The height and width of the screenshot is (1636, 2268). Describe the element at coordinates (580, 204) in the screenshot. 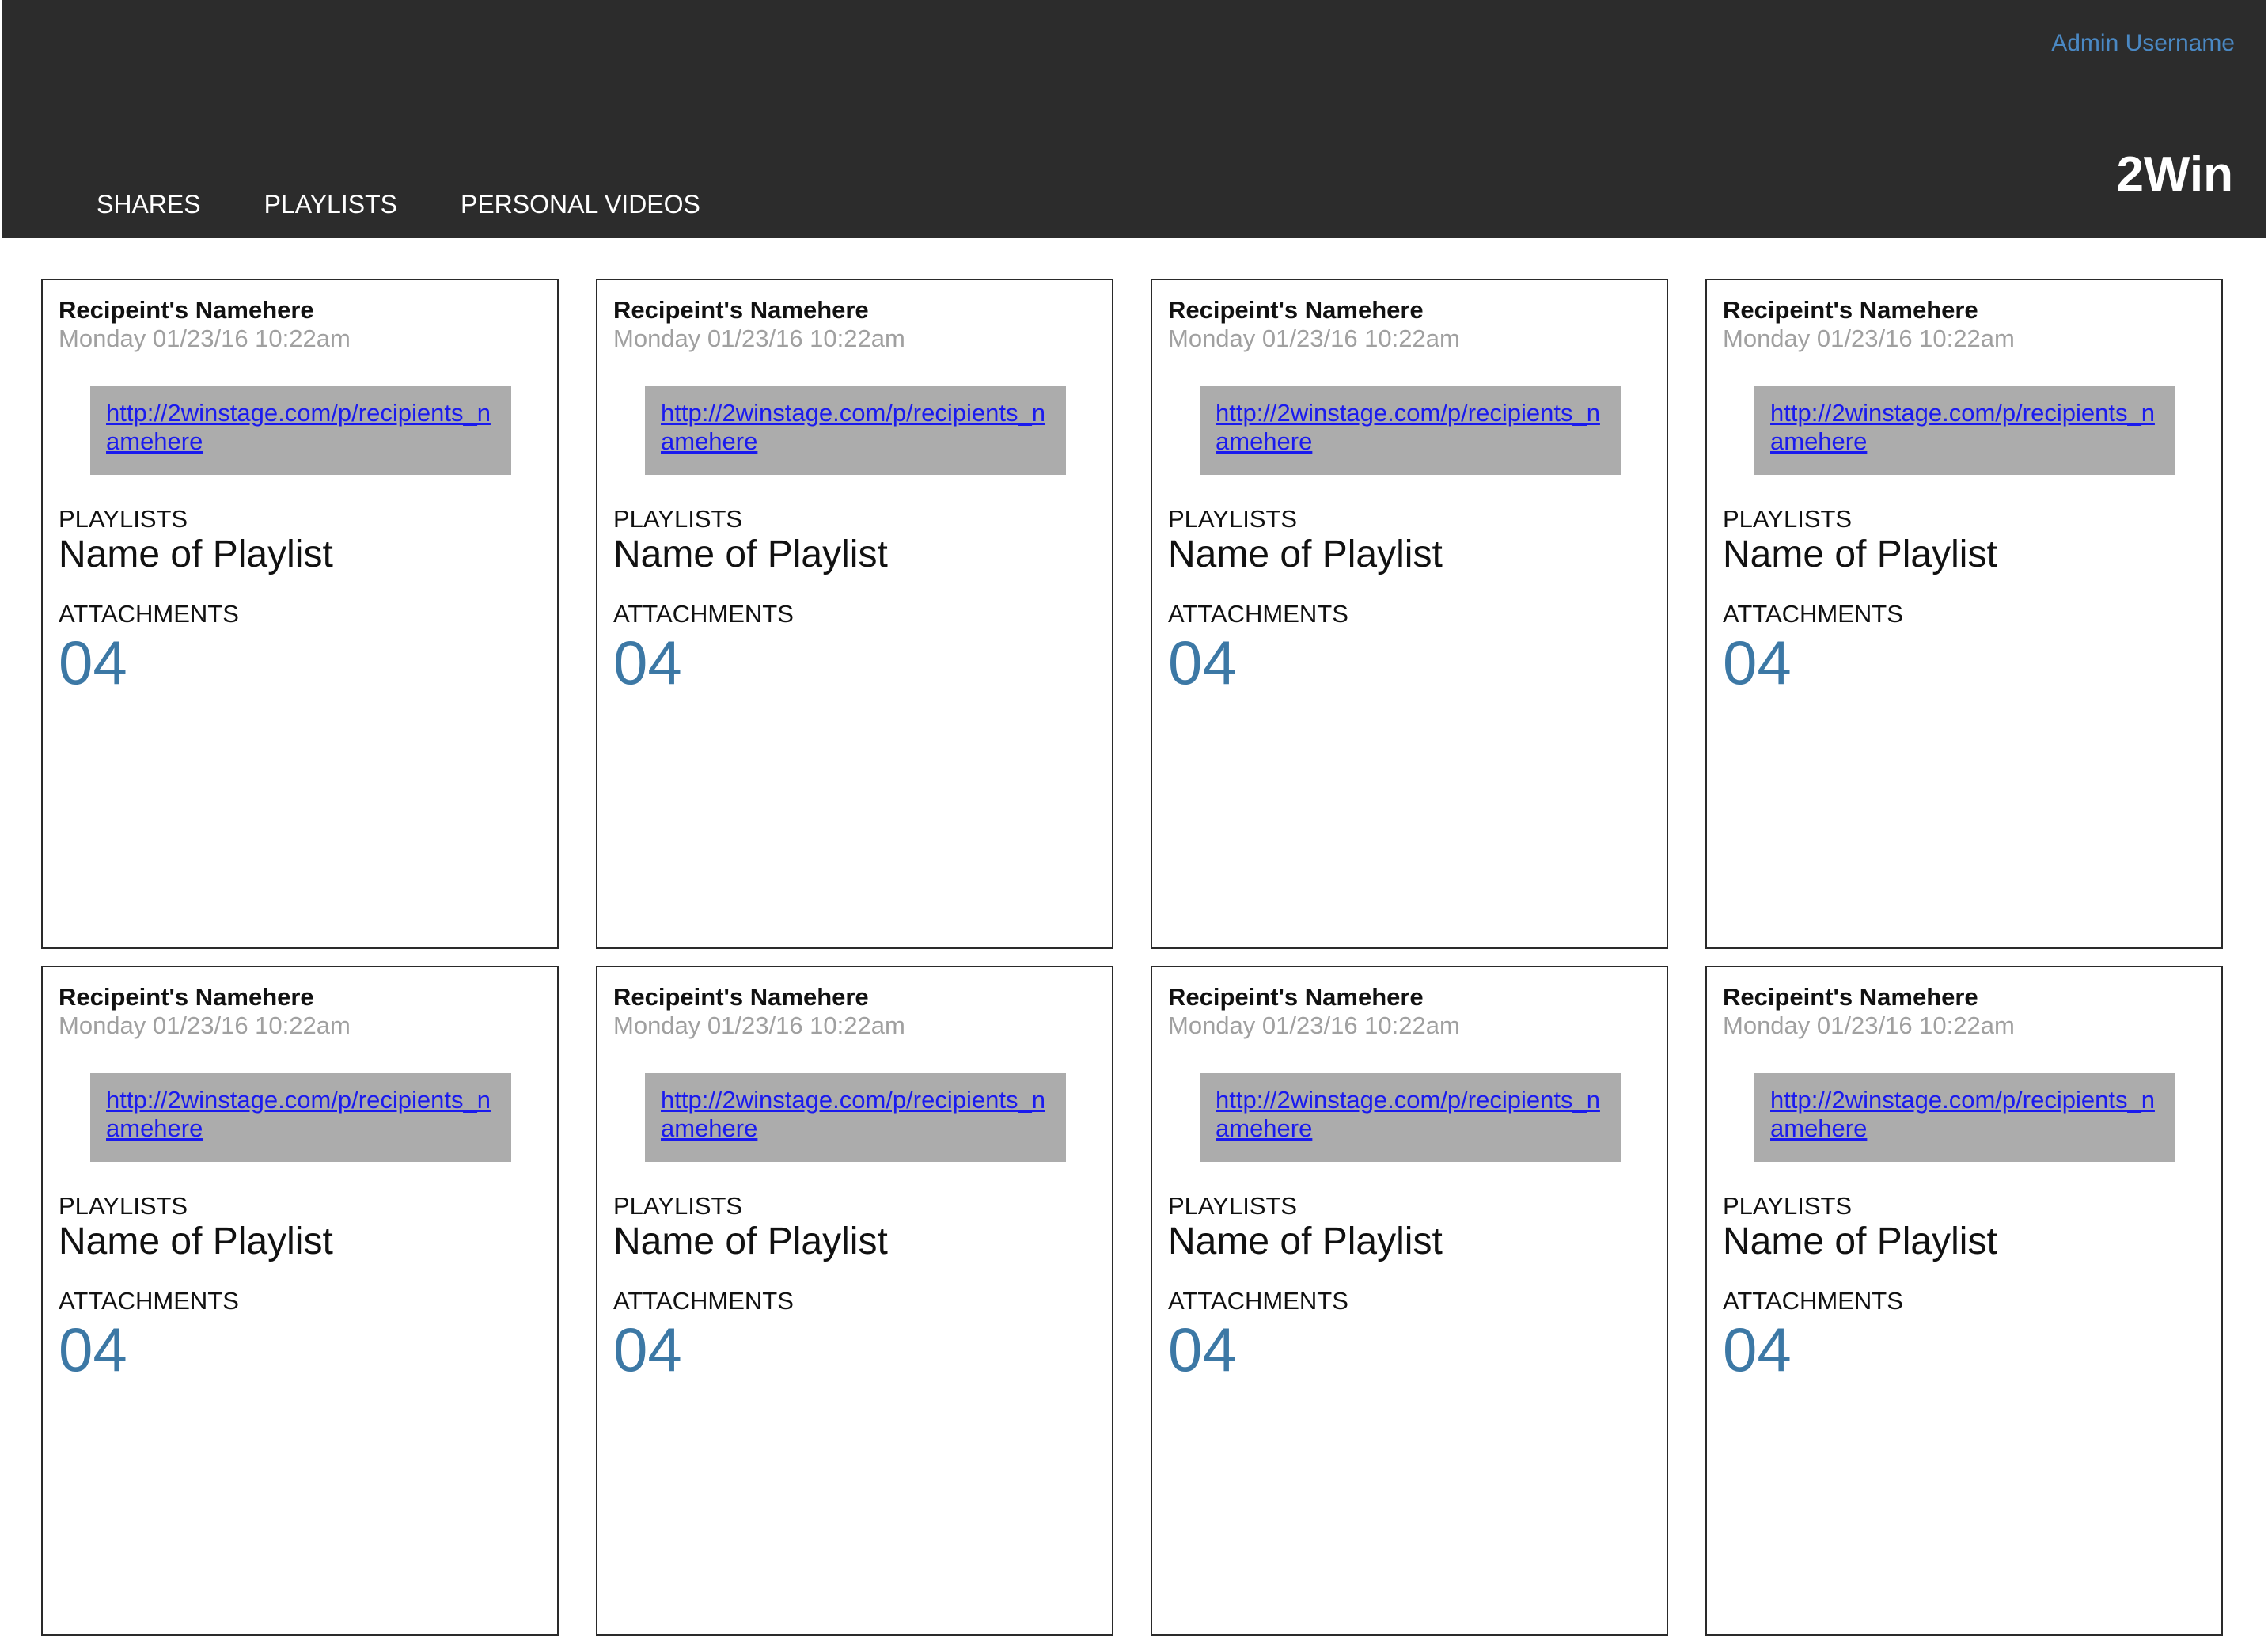

I see `nav-item-personal-videos: PERSONAL VIDEOS` at that location.